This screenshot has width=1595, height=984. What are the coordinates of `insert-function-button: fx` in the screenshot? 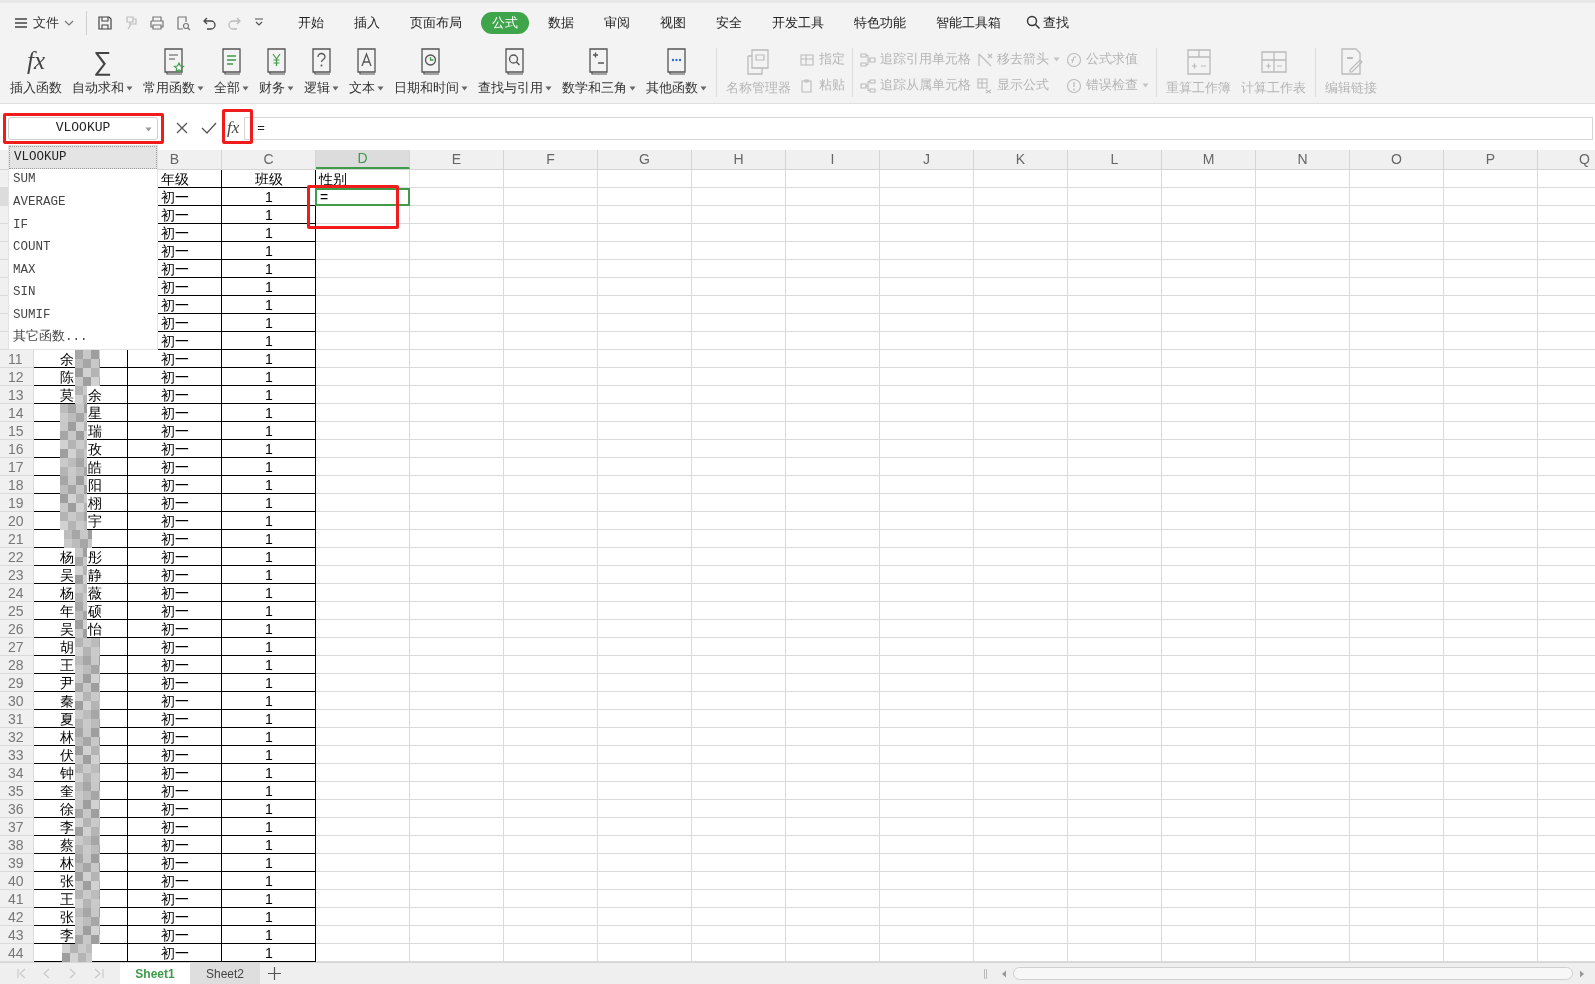 It's located at (233, 128).